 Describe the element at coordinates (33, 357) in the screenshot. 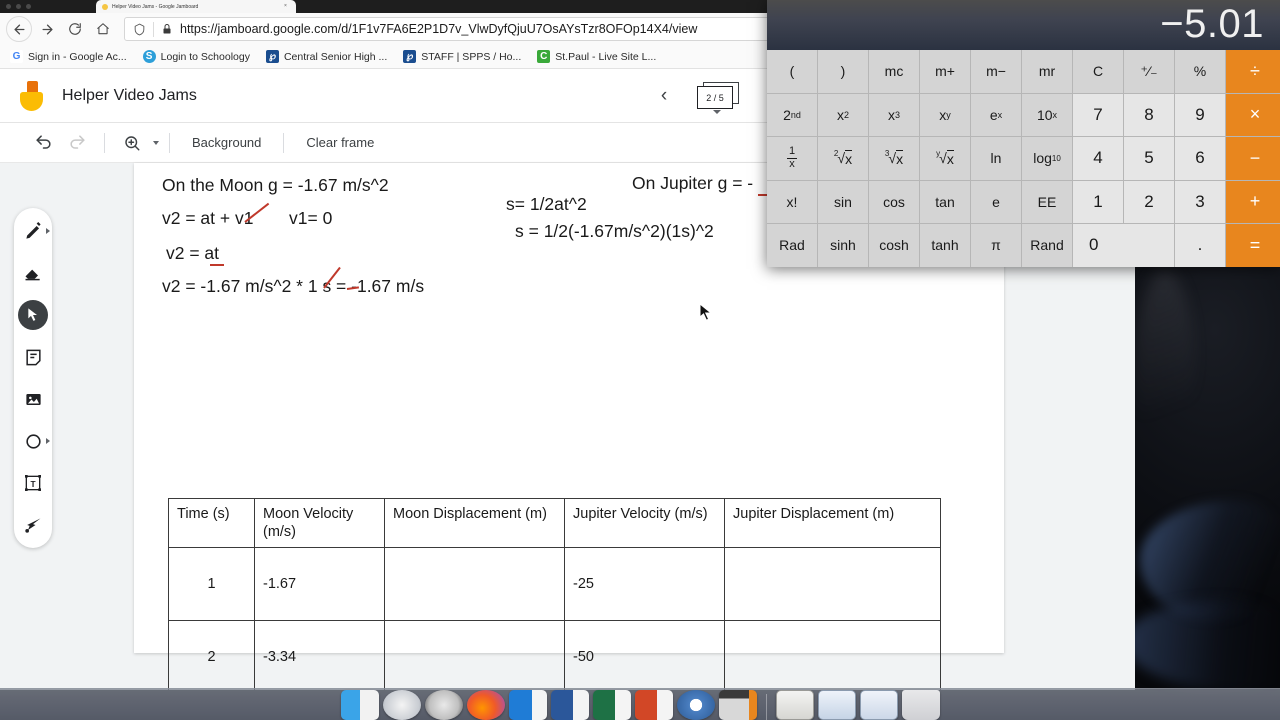

I see `sidebar-item-sticky-note` at that location.